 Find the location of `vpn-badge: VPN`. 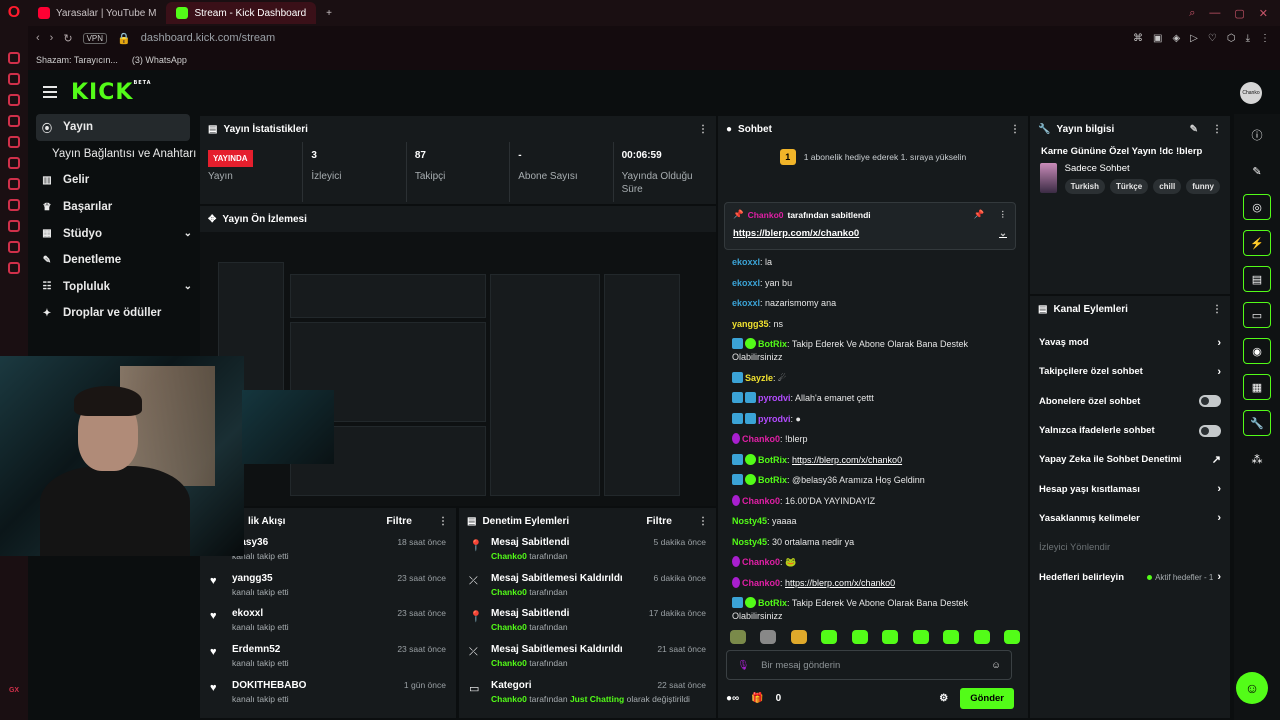

vpn-badge: VPN is located at coordinates (95, 38).